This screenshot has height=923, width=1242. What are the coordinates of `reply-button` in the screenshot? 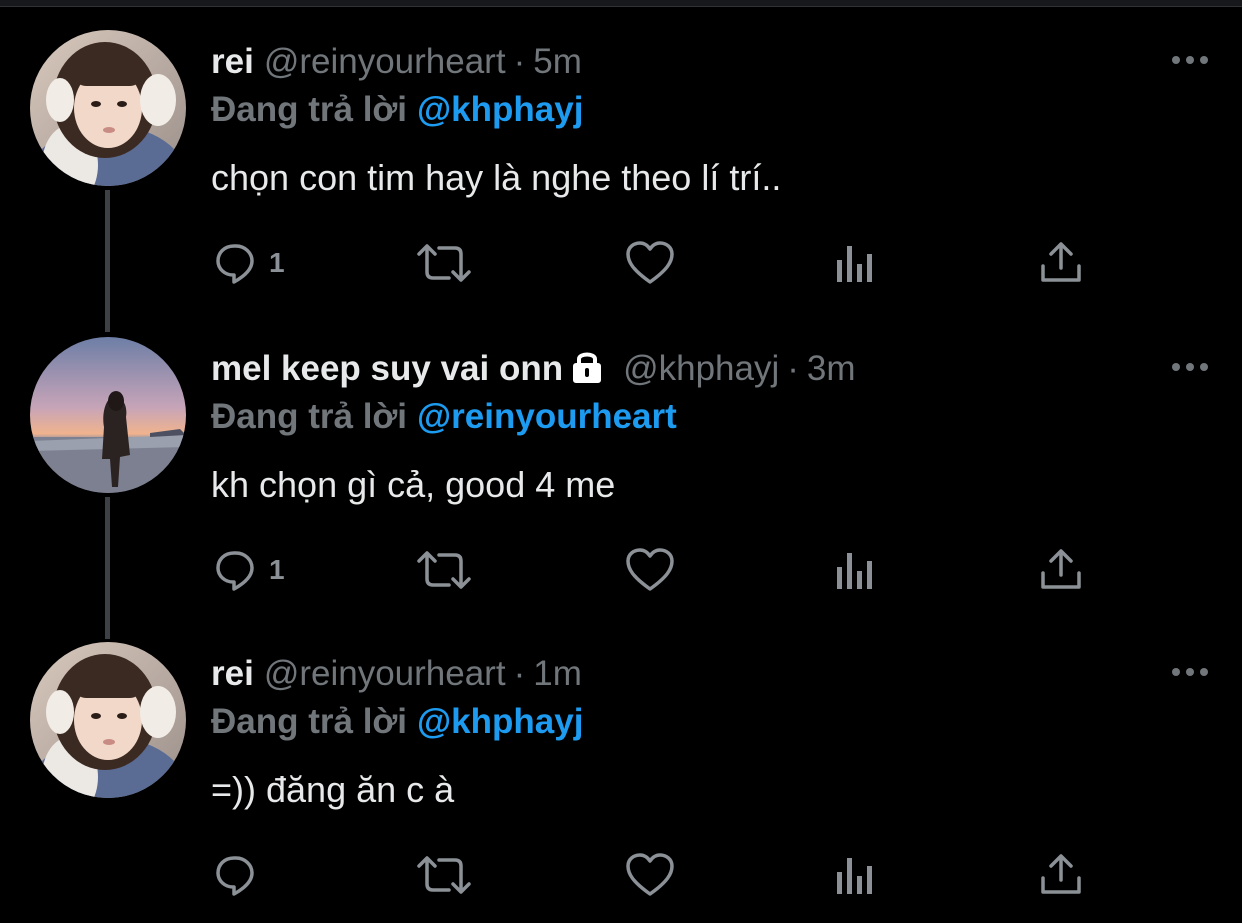 It's located at (241, 875).